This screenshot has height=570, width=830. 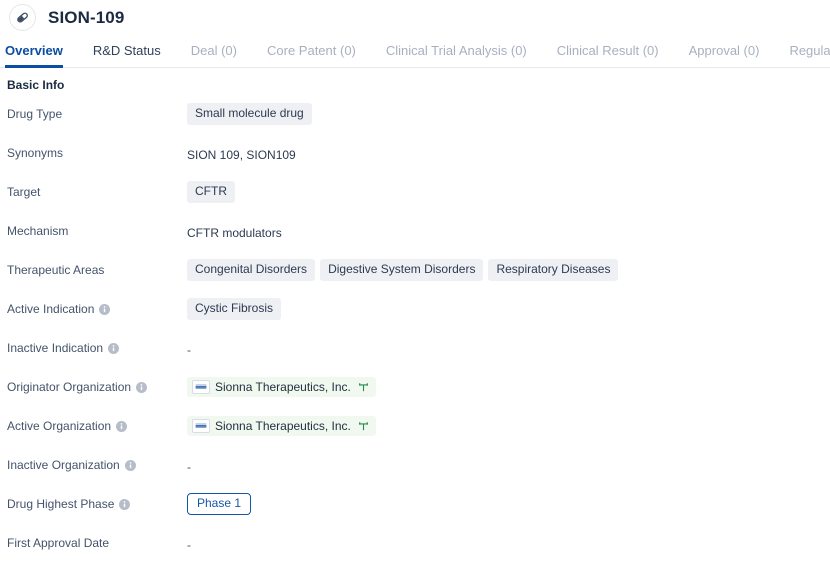 I want to click on field-label-mechanism: Mechanism, so click(x=97, y=229).